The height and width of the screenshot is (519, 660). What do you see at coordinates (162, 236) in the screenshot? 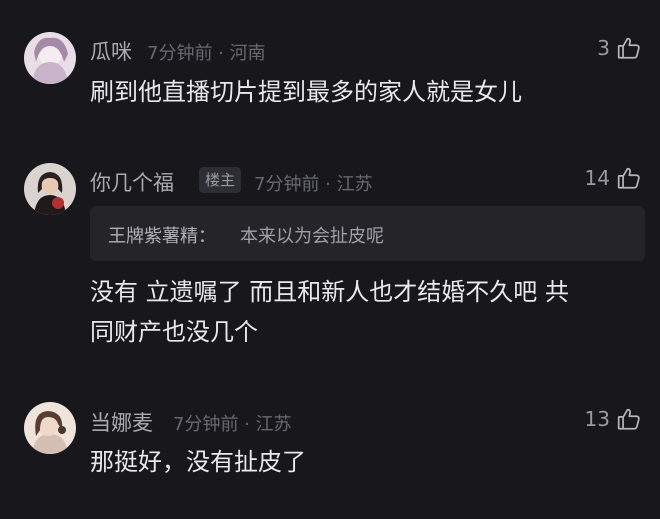
I see `quoted-author: 王牌紫薯精：` at bounding box center [162, 236].